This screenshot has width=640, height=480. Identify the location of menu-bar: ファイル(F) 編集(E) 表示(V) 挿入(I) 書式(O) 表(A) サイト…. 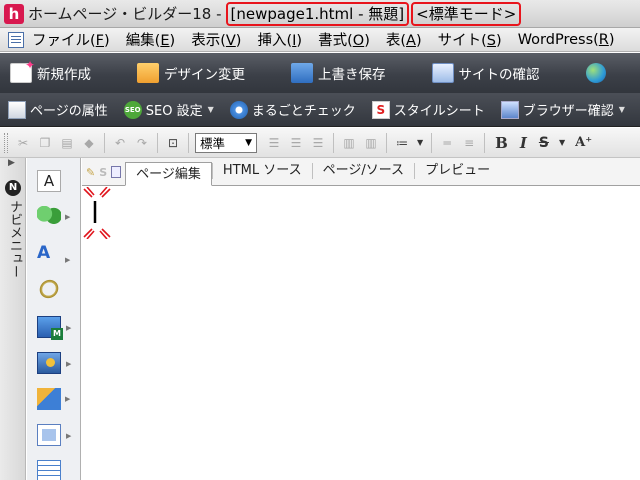
(320, 40).